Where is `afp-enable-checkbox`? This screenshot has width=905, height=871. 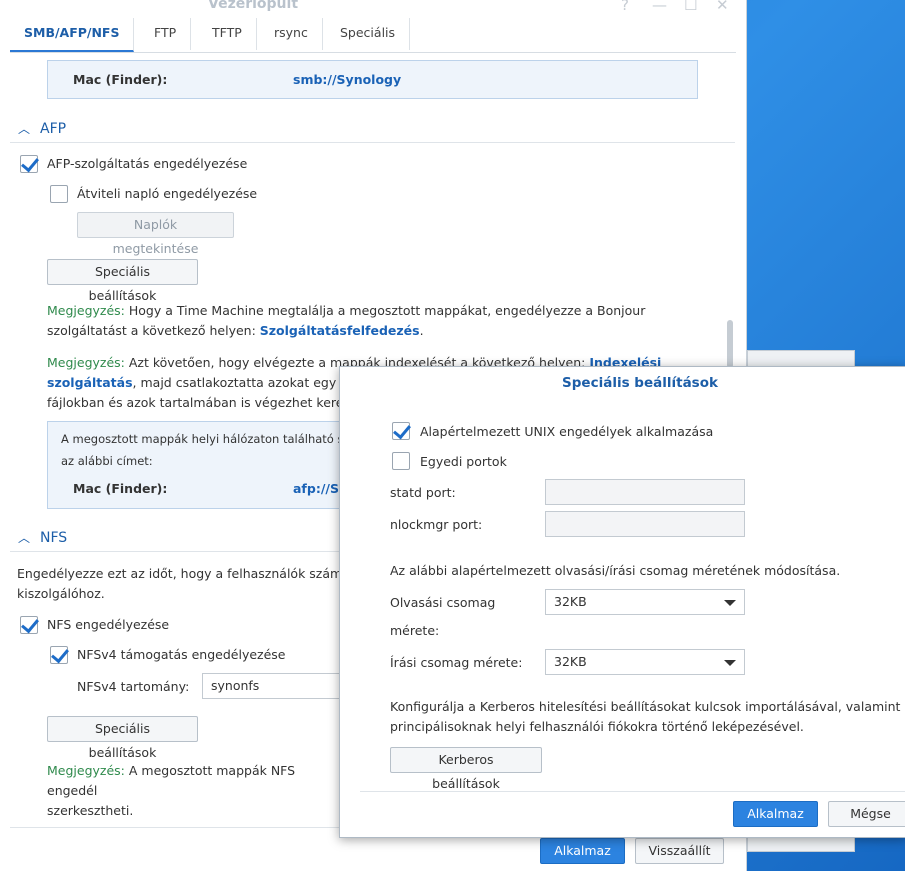
afp-enable-checkbox is located at coordinates (29, 164).